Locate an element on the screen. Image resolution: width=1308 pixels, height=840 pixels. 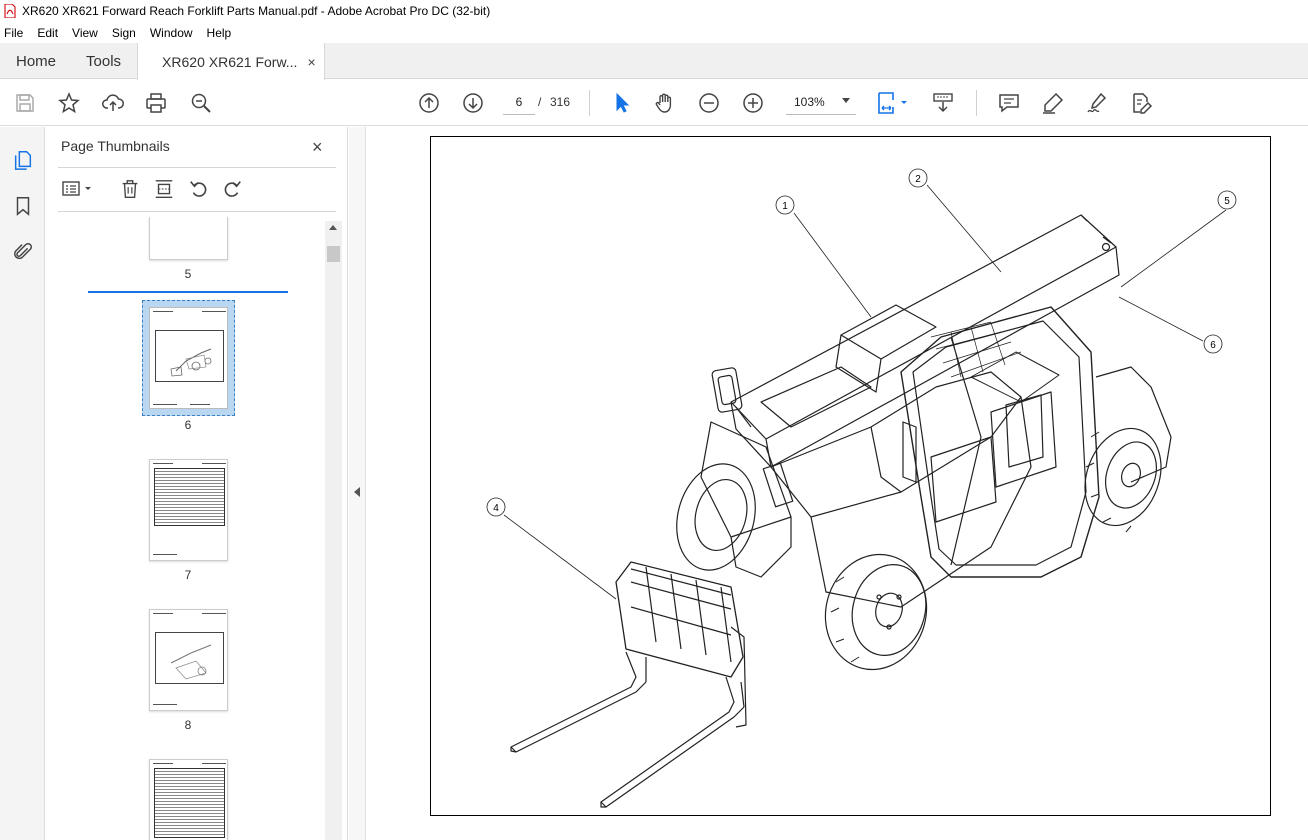
left-navigation-rail is located at coordinates (22, 483).